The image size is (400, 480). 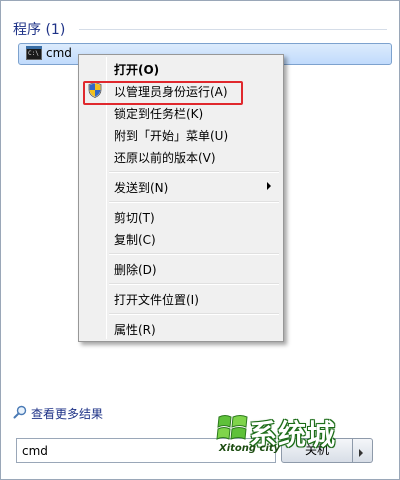 I want to click on menu-item-send-to: 发送到(N), so click(x=181, y=186).